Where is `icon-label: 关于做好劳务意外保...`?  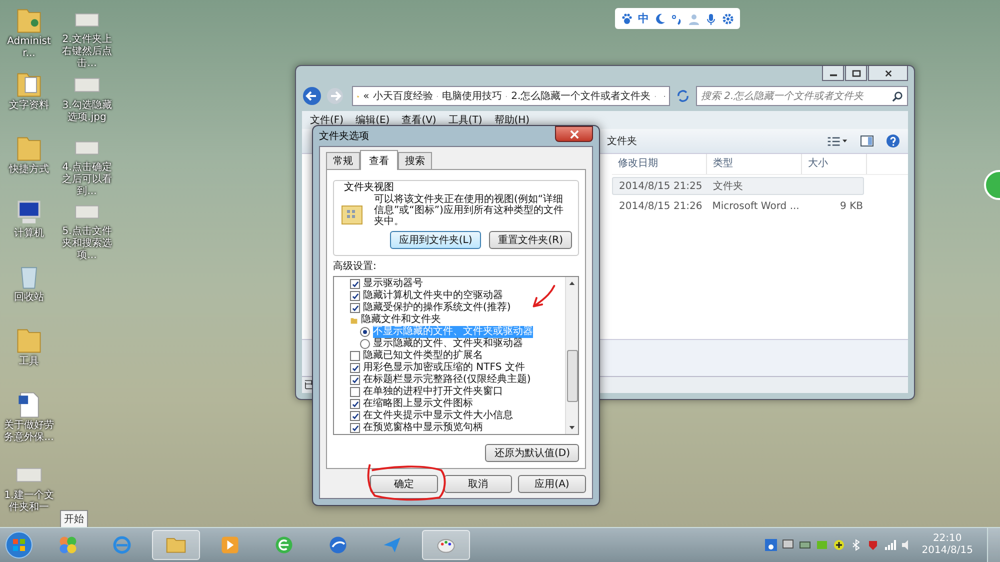
icon-label: 关于做好劳务意外保... is located at coordinates (29, 432).